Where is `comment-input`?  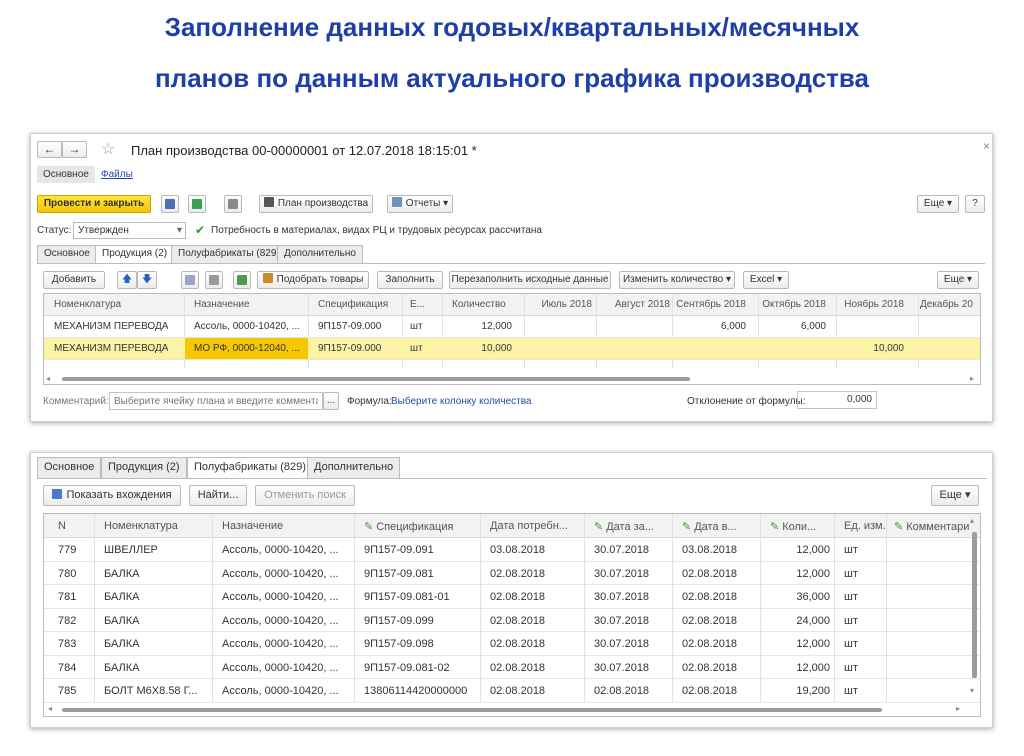 comment-input is located at coordinates (216, 401).